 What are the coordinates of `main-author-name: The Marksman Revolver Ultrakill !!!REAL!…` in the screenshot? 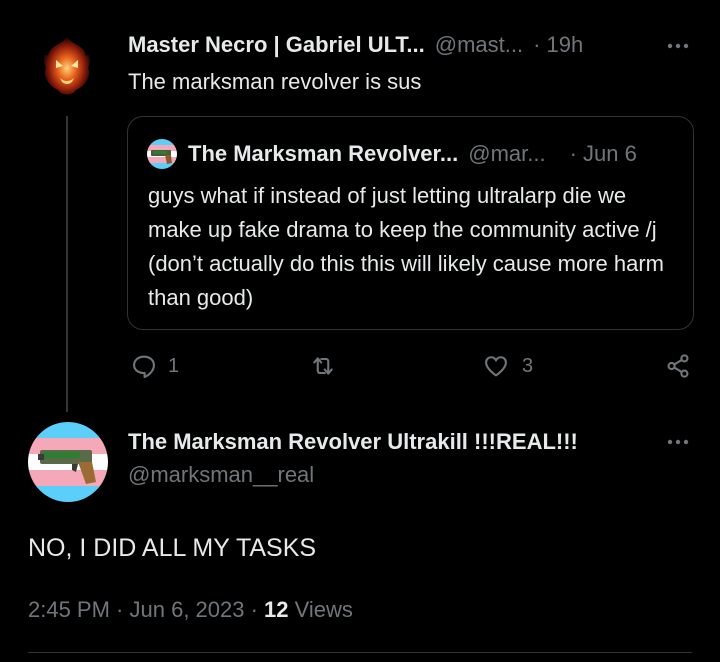 It's located at (353, 442).